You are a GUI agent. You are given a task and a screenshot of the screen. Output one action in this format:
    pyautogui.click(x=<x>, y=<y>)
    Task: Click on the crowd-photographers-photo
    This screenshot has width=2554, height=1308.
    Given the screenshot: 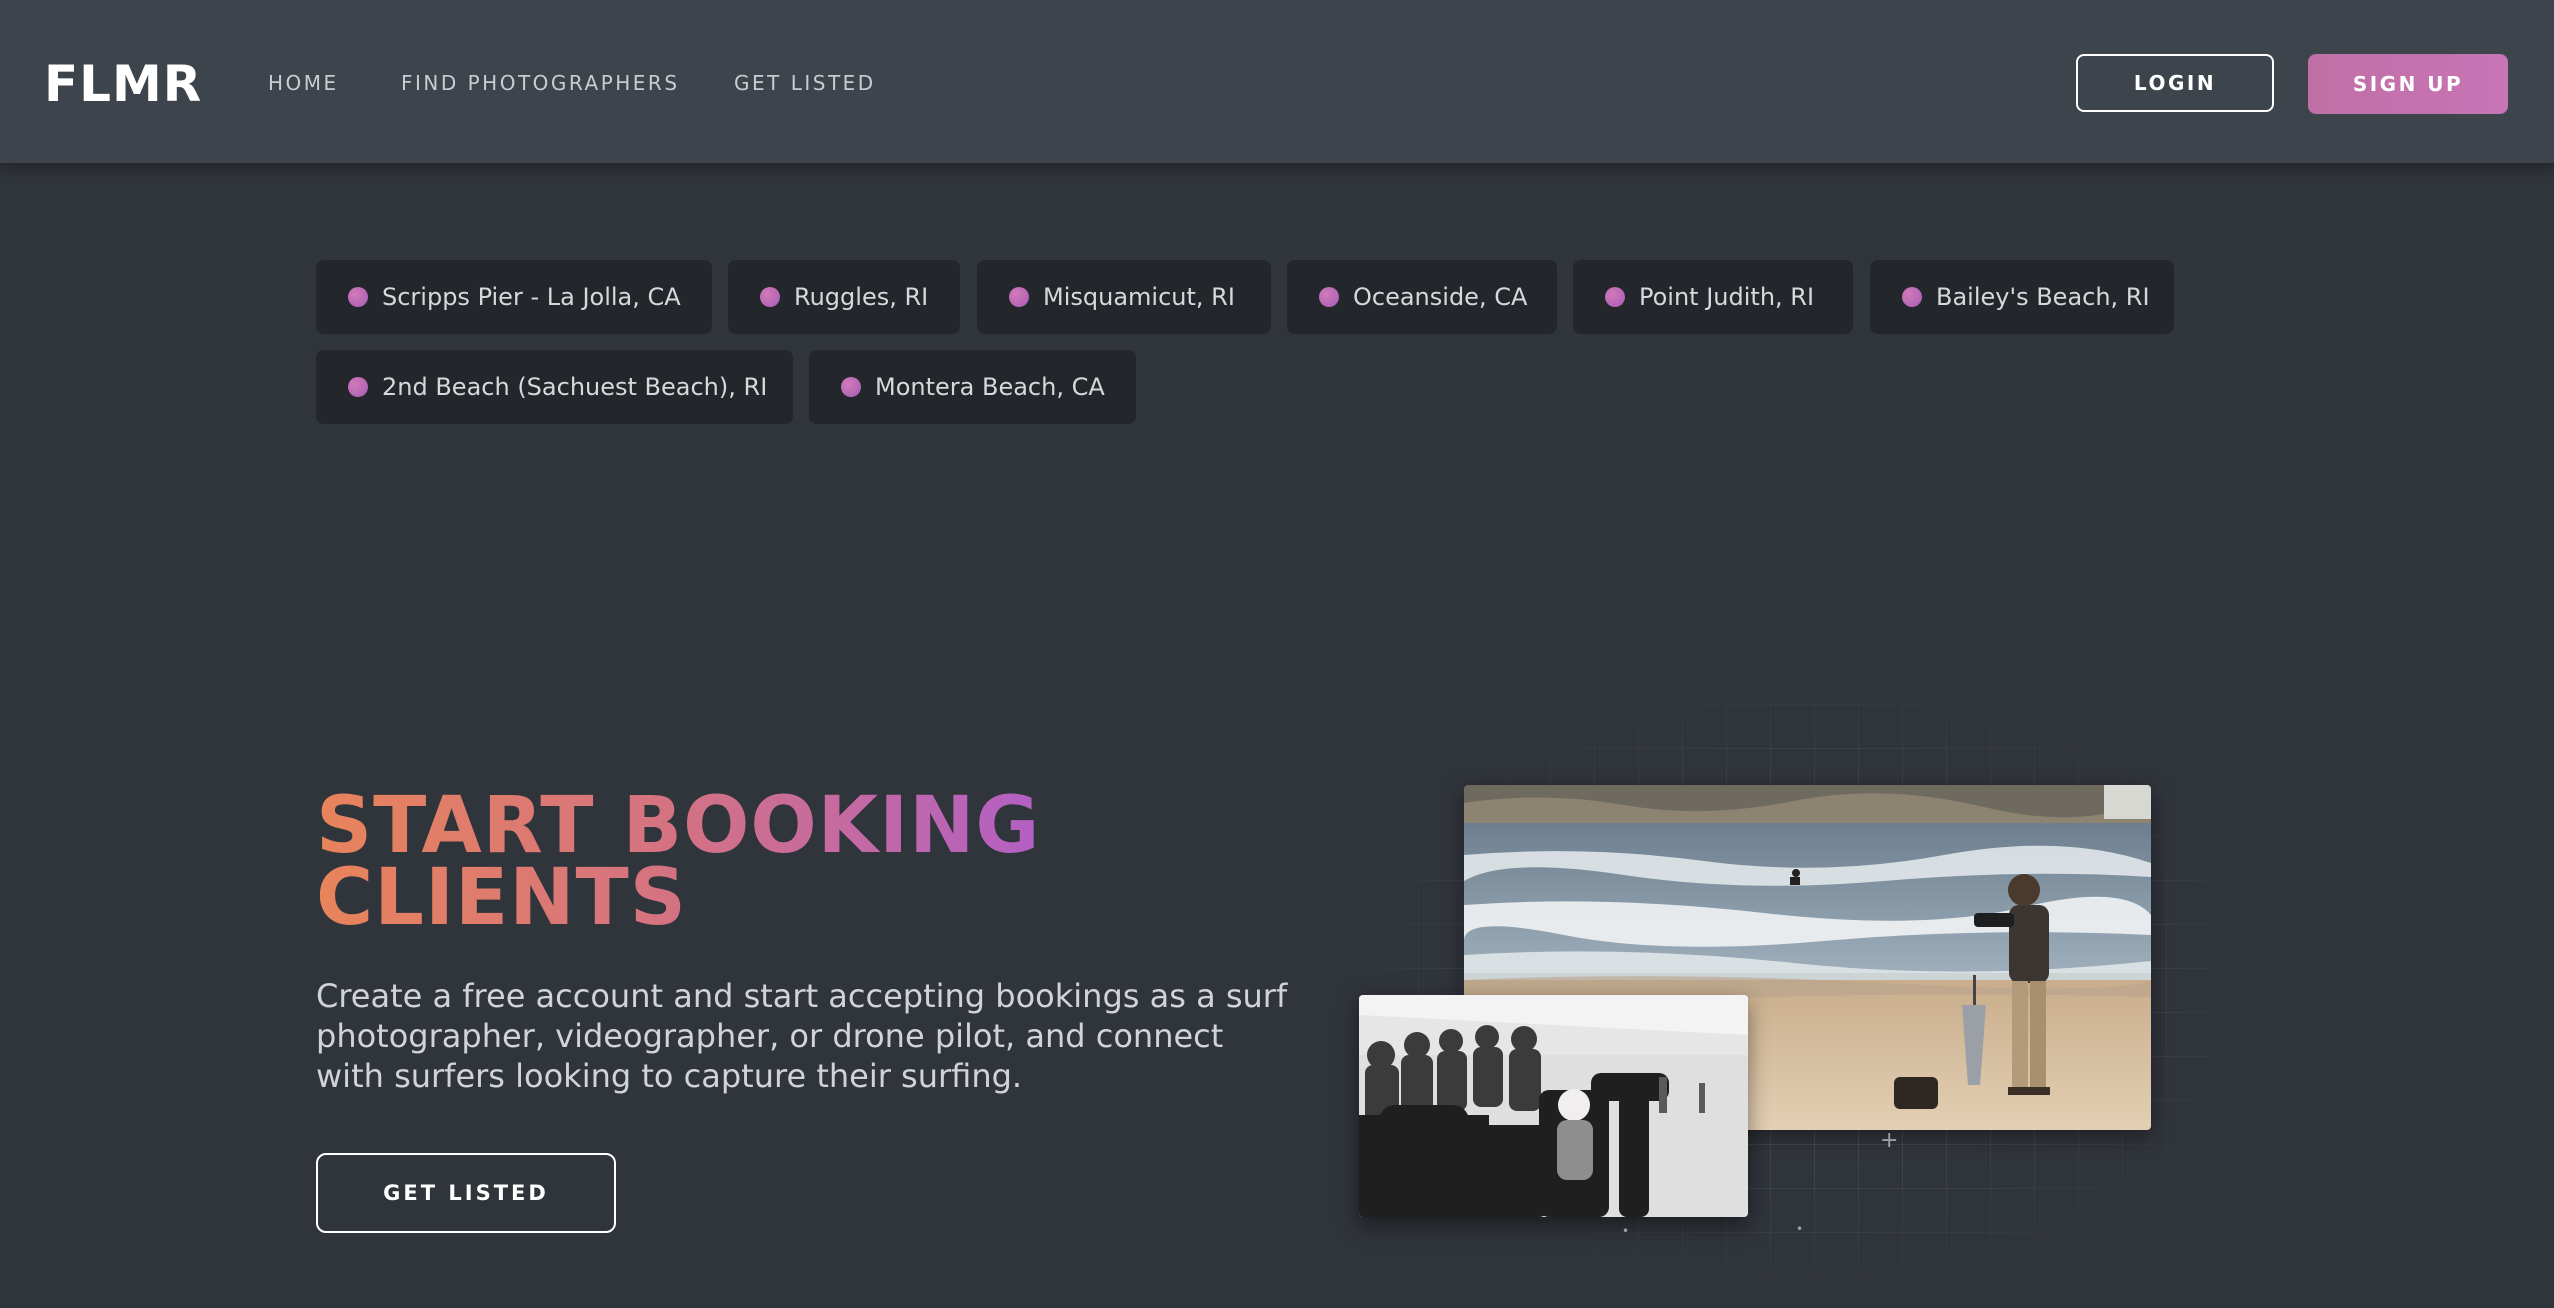 What is the action you would take?
    pyautogui.click(x=1553, y=1106)
    